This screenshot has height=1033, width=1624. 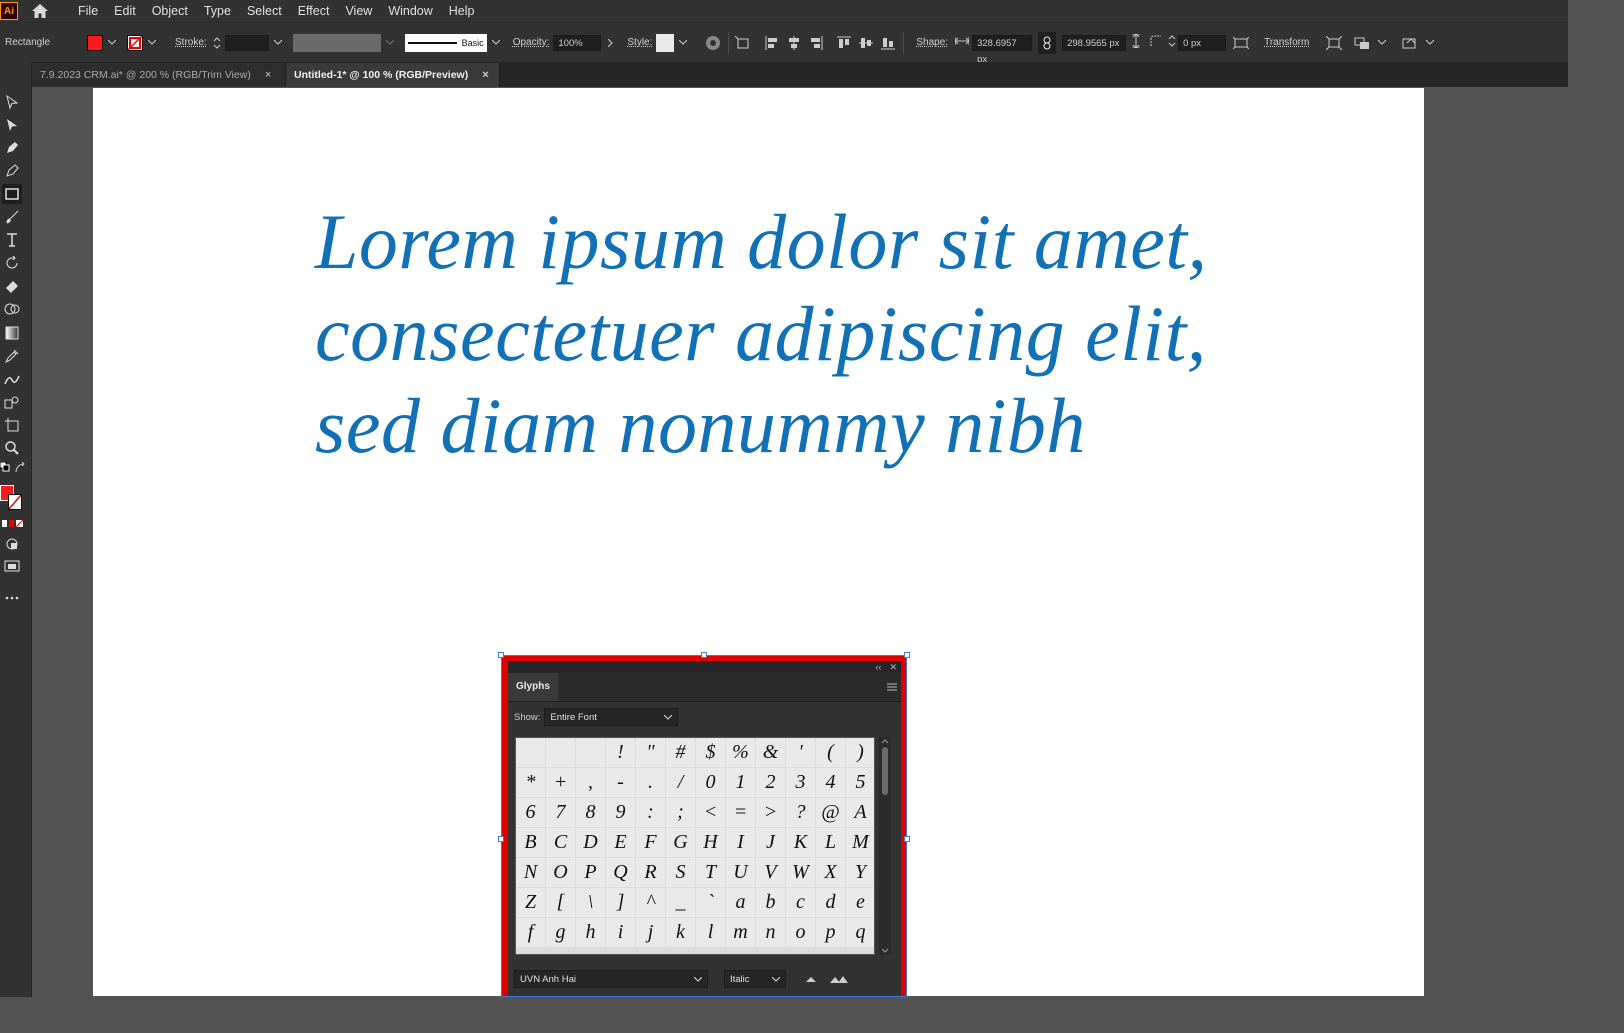 I want to click on corner-radius-stepper, so click(x=1172, y=42).